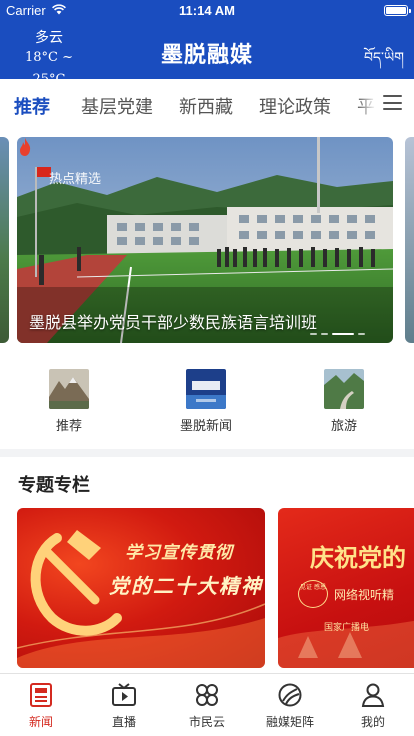 Image resolution: width=414 pixels, height=736 pixels. I want to click on tab-grassroots-party: 基层党建, so click(117, 106).